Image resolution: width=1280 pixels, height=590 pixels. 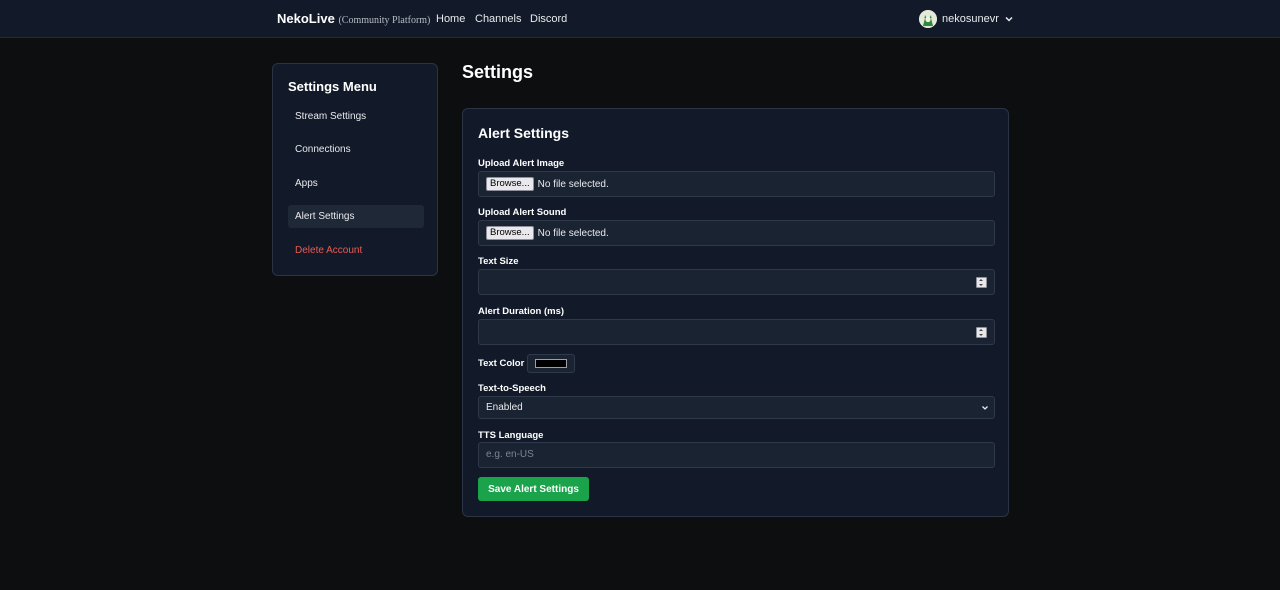 What do you see at coordinates (521, 163) in the screenshot?
I see `upload-image-label: Upload Alert Image` at bounding box center [521, 163].